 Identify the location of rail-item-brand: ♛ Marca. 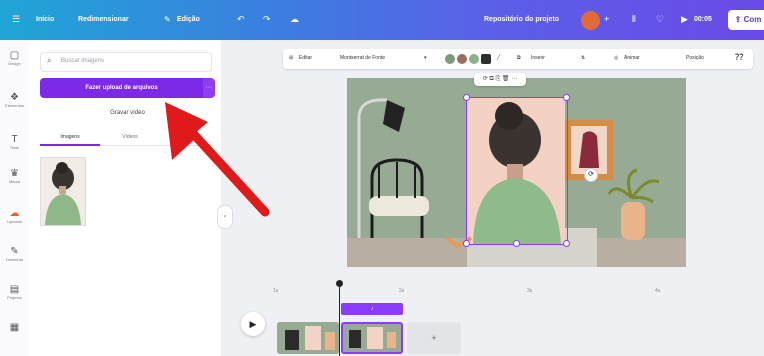
(14, 176).